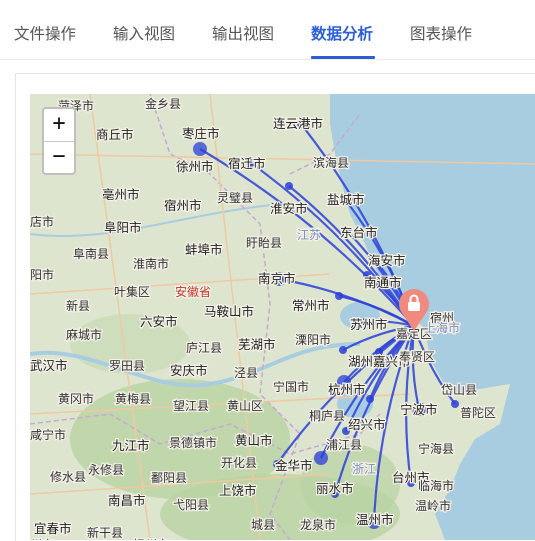 This screenshot has height=541, width=535. What do you see at coordinates (127, 500) in the screenshot?
I see `city-label: 南昌市` at bounding box center [127, 500].